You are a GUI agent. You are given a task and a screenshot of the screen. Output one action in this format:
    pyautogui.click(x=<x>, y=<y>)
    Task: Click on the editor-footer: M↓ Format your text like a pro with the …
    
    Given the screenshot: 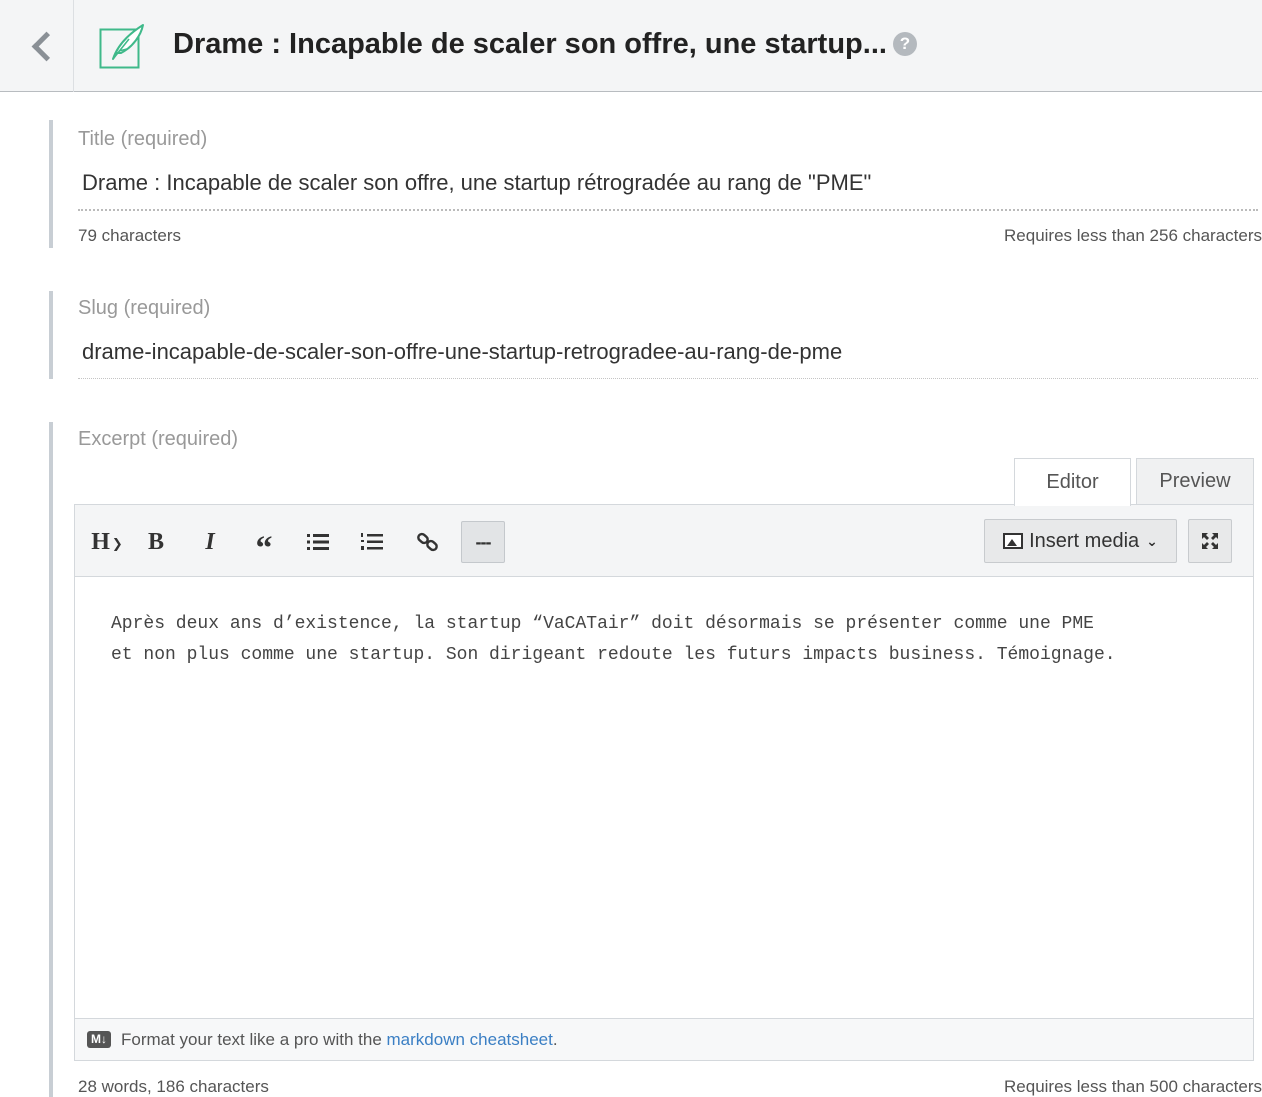 What is the action you would take?
    pyautogui.click(x=664, y=1039)
    